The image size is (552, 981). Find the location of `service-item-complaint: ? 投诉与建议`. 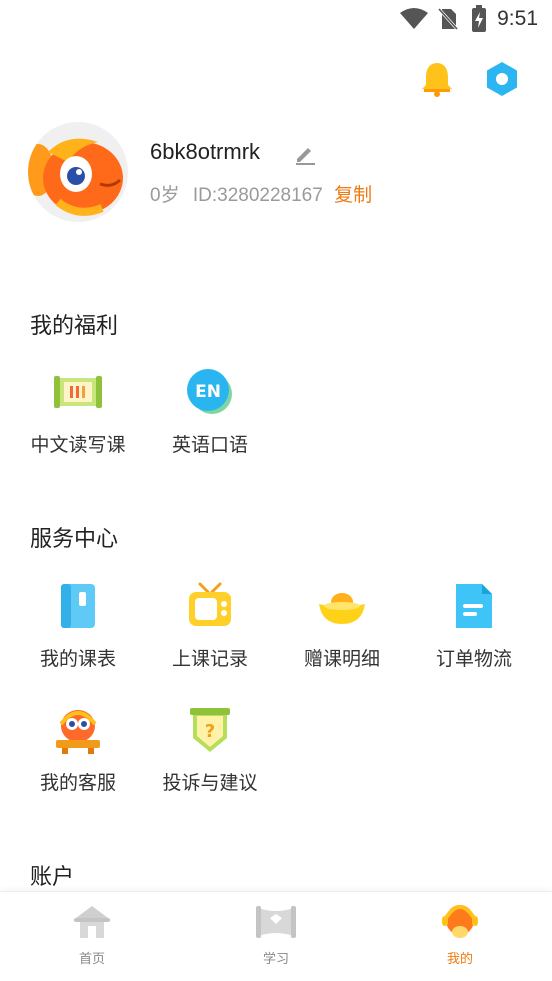

service-item-complaint: ? 投诉与建议 is located at coordinates (210, 749).